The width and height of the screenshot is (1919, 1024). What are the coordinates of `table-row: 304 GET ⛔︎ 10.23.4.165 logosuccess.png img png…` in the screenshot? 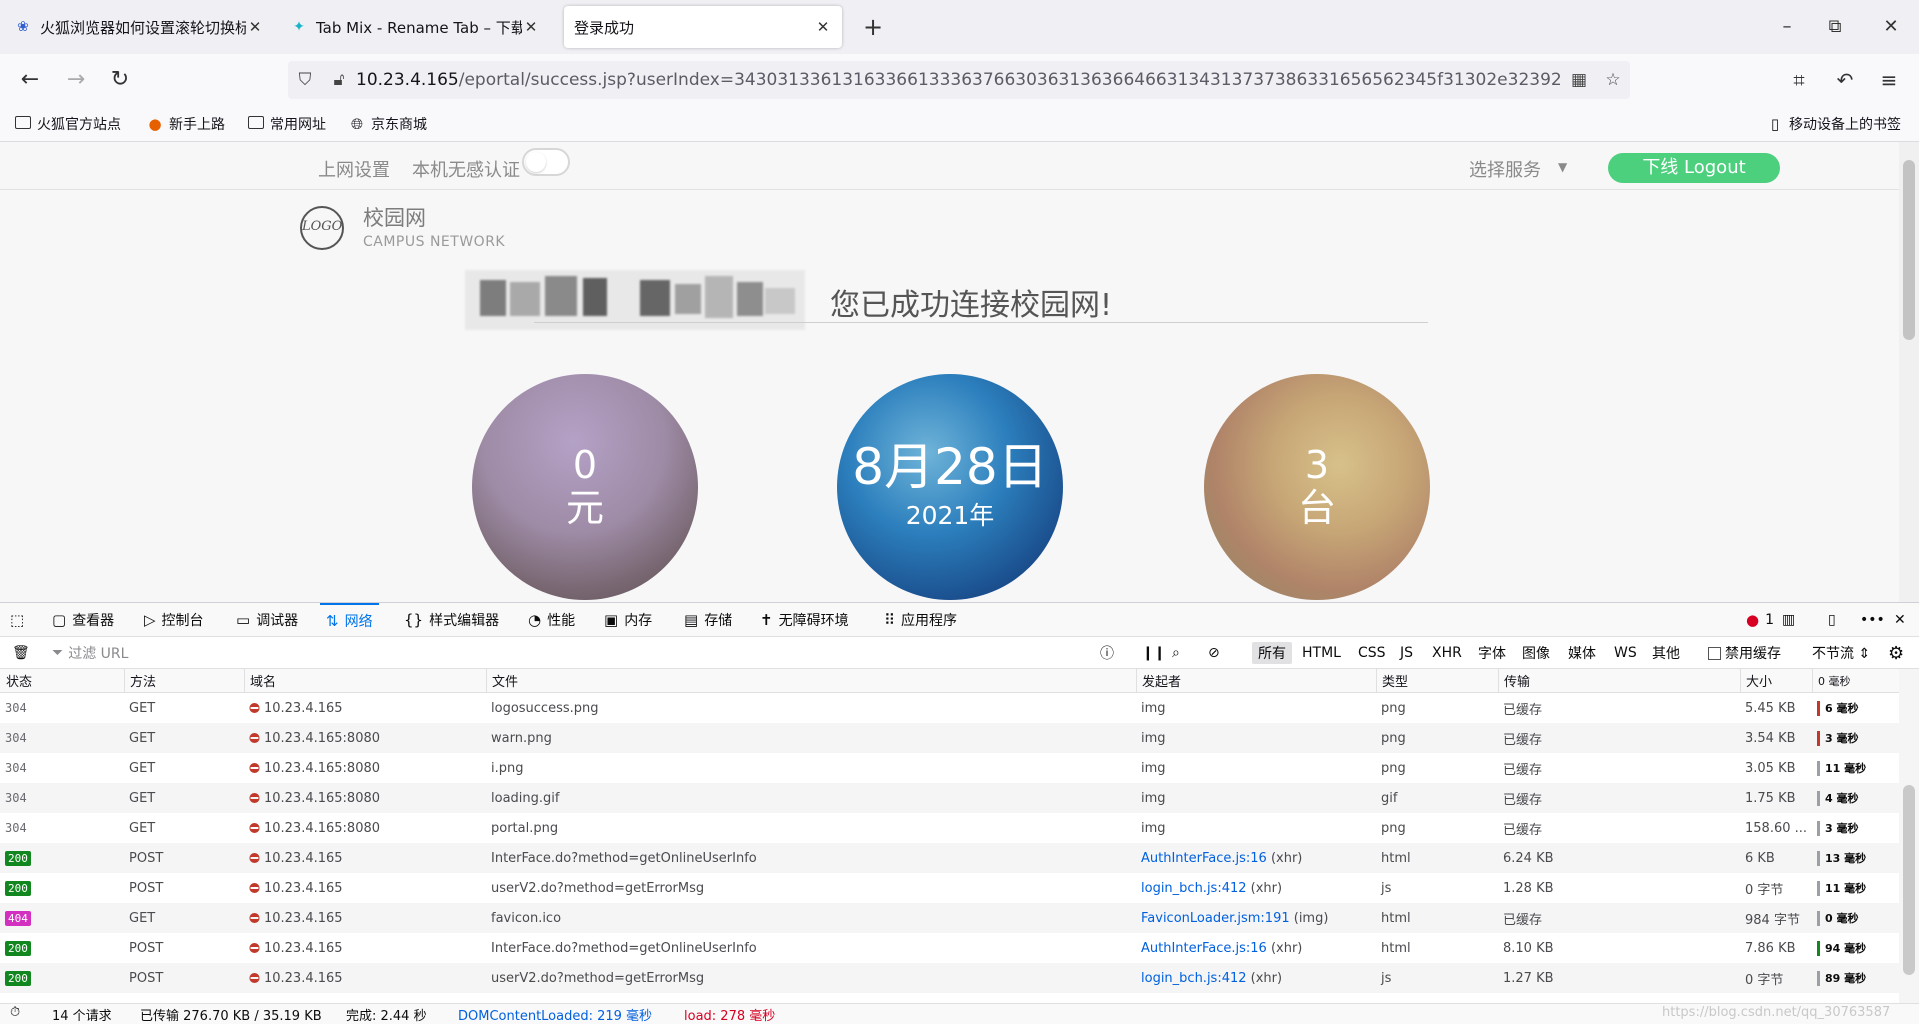 It's located at (949, 708).